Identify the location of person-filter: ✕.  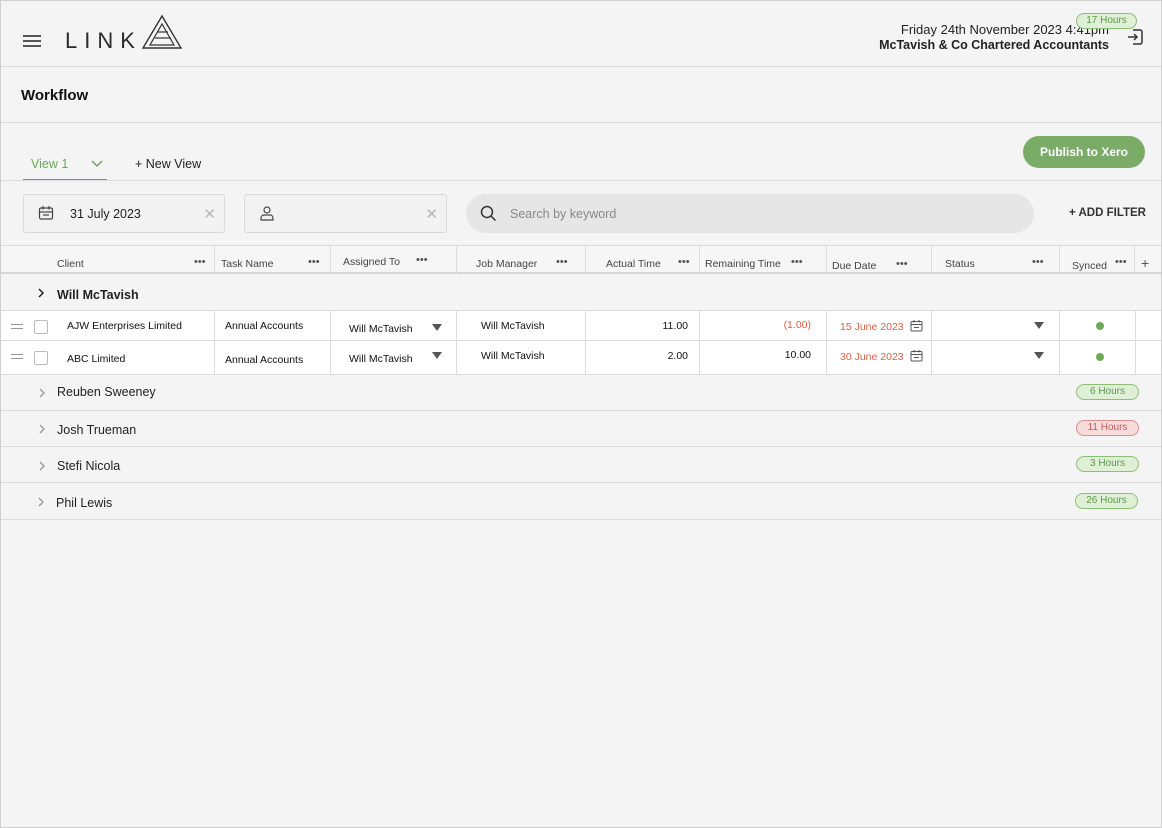
(345, 213).